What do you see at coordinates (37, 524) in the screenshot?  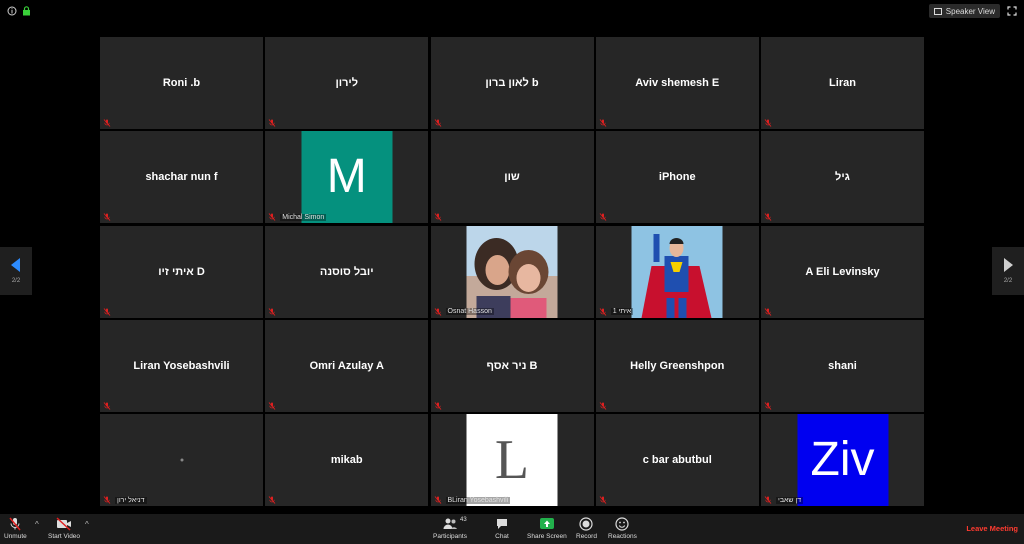 I see `audio-options-chevron-icon: ^` at bounding box center [37, 524].